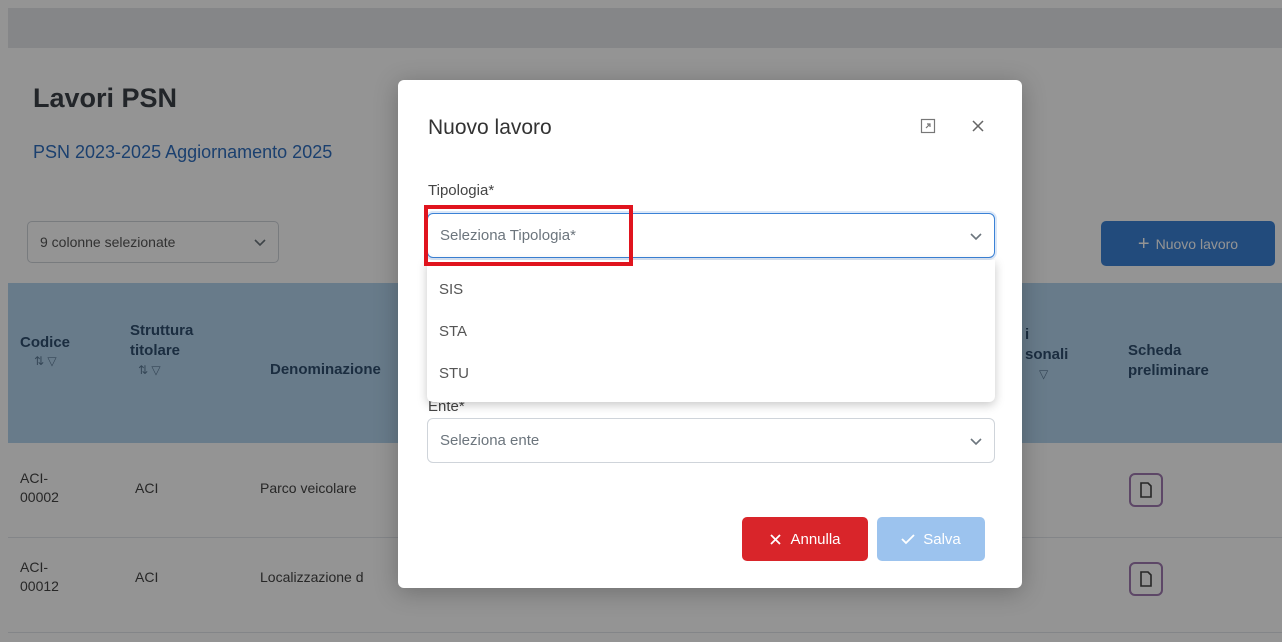 The image size is (1282, 642). I want to click on save-button: Salva, so click(931, 539).